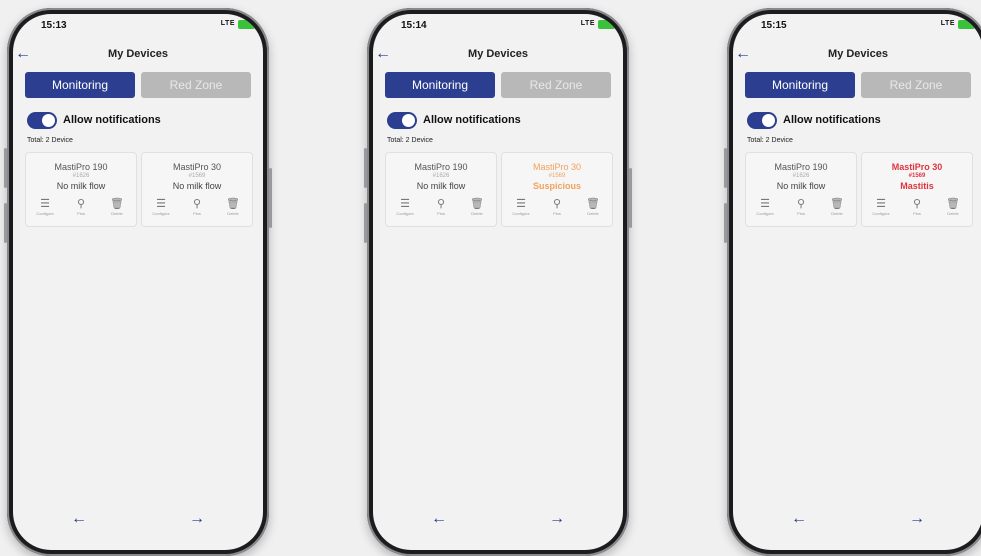  What do you see at coordinates (857, 25) in the screenshot?
I see `status-bar: 15:15 LTE` at bounding box center [857, 25].